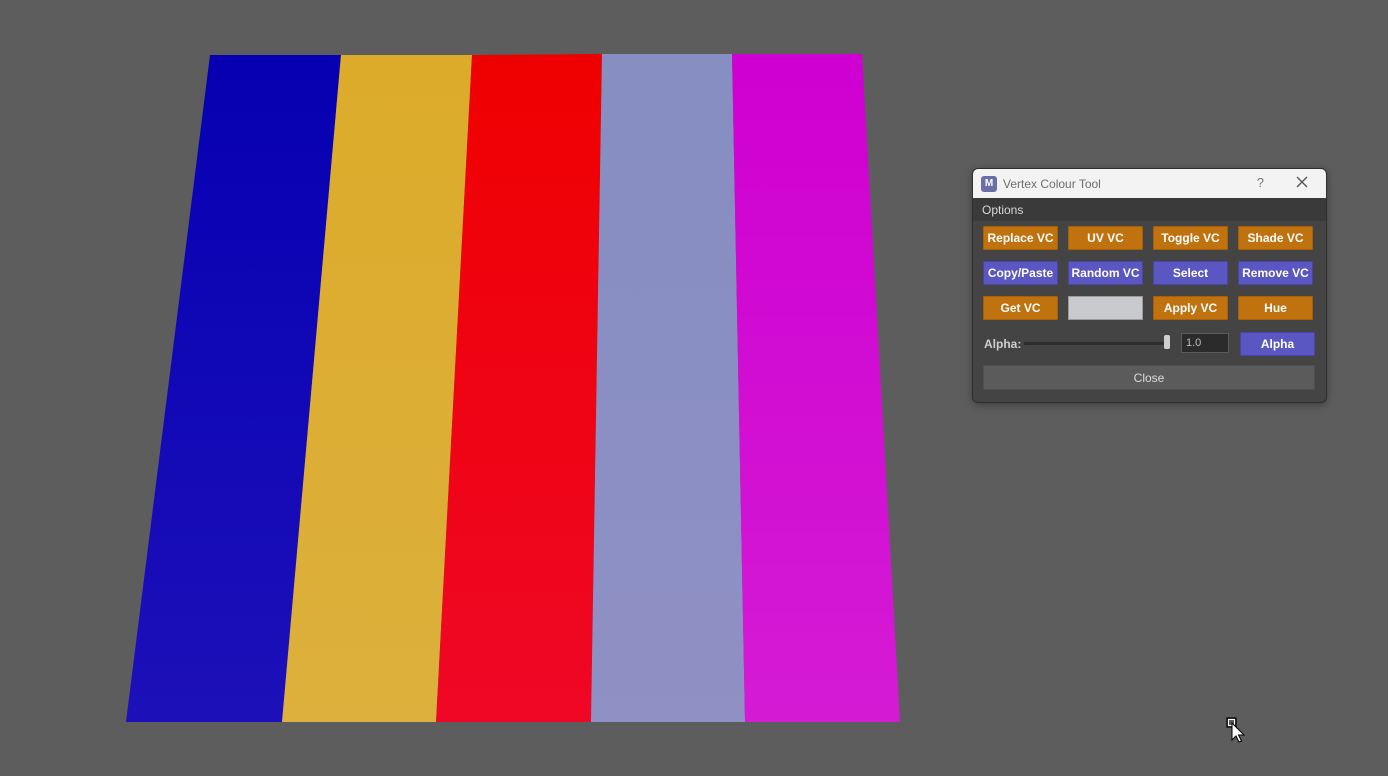 The width and height of the screenshot is (1388, 776). I want to click on stripe-magenta, so click(816, 388).